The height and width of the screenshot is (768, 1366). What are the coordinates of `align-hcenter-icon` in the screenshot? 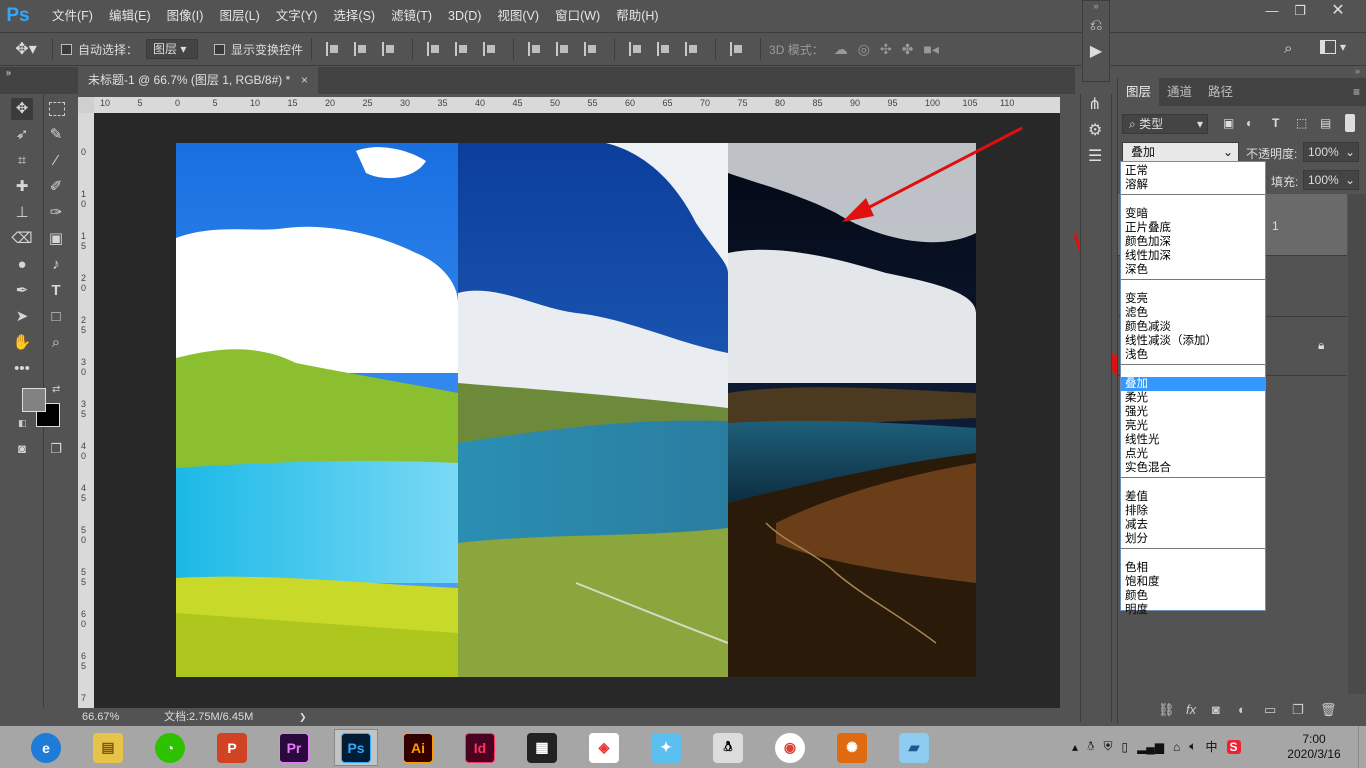 It's located at (463, 49).